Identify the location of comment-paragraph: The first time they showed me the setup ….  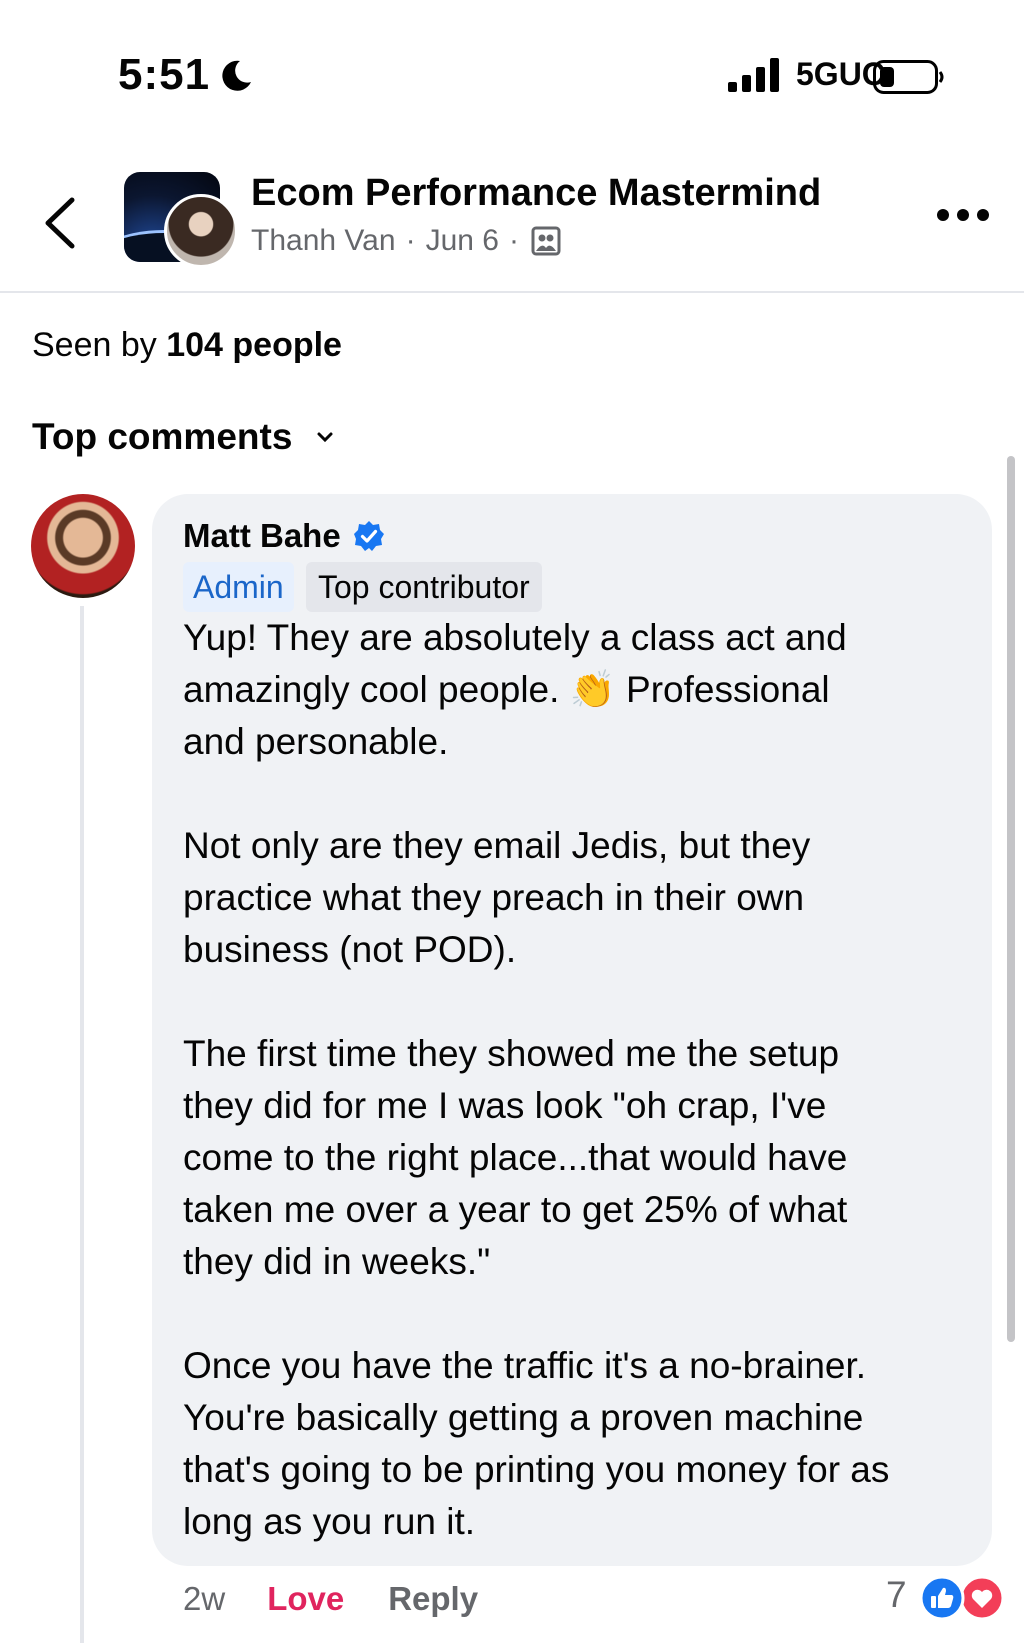
(515, 1157).